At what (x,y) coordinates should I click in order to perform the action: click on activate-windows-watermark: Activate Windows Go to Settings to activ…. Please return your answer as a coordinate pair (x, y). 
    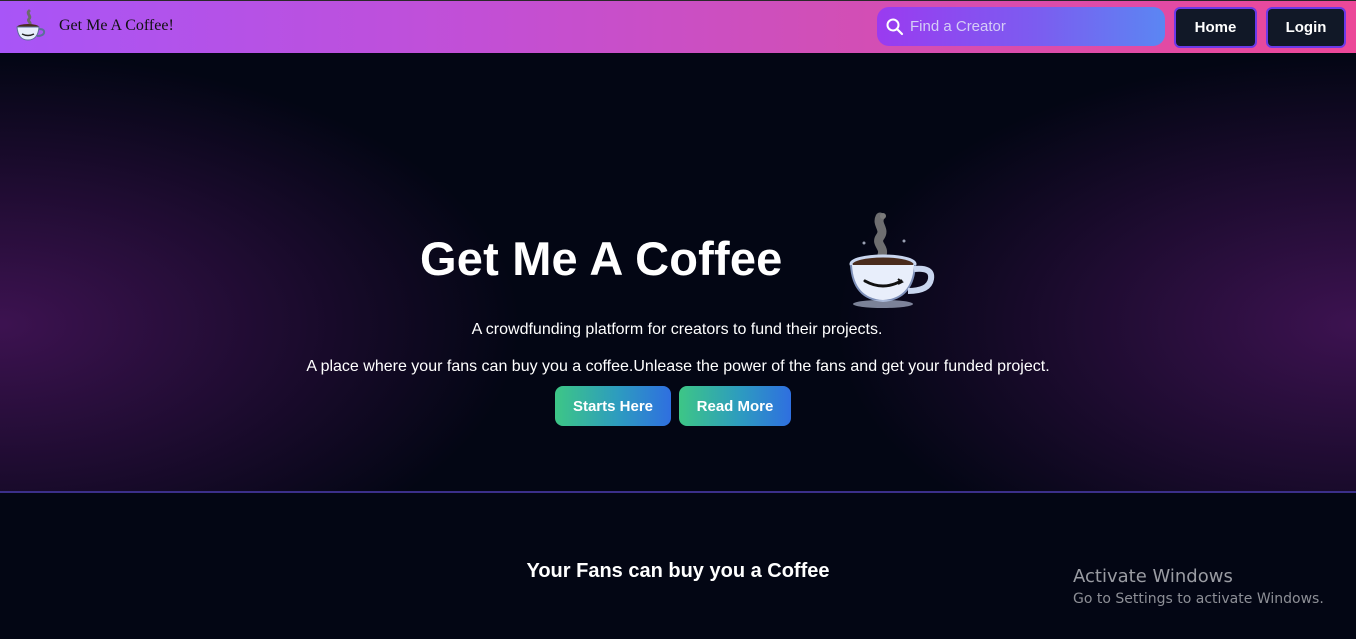
    Looking at the image, I should click on (1198, 586).